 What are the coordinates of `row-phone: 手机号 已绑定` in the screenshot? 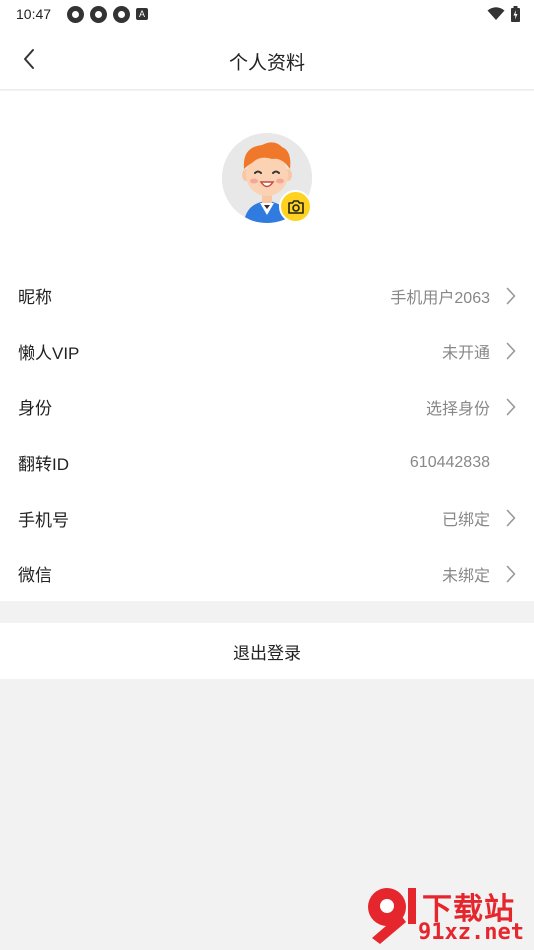 It's located at (267, 518).